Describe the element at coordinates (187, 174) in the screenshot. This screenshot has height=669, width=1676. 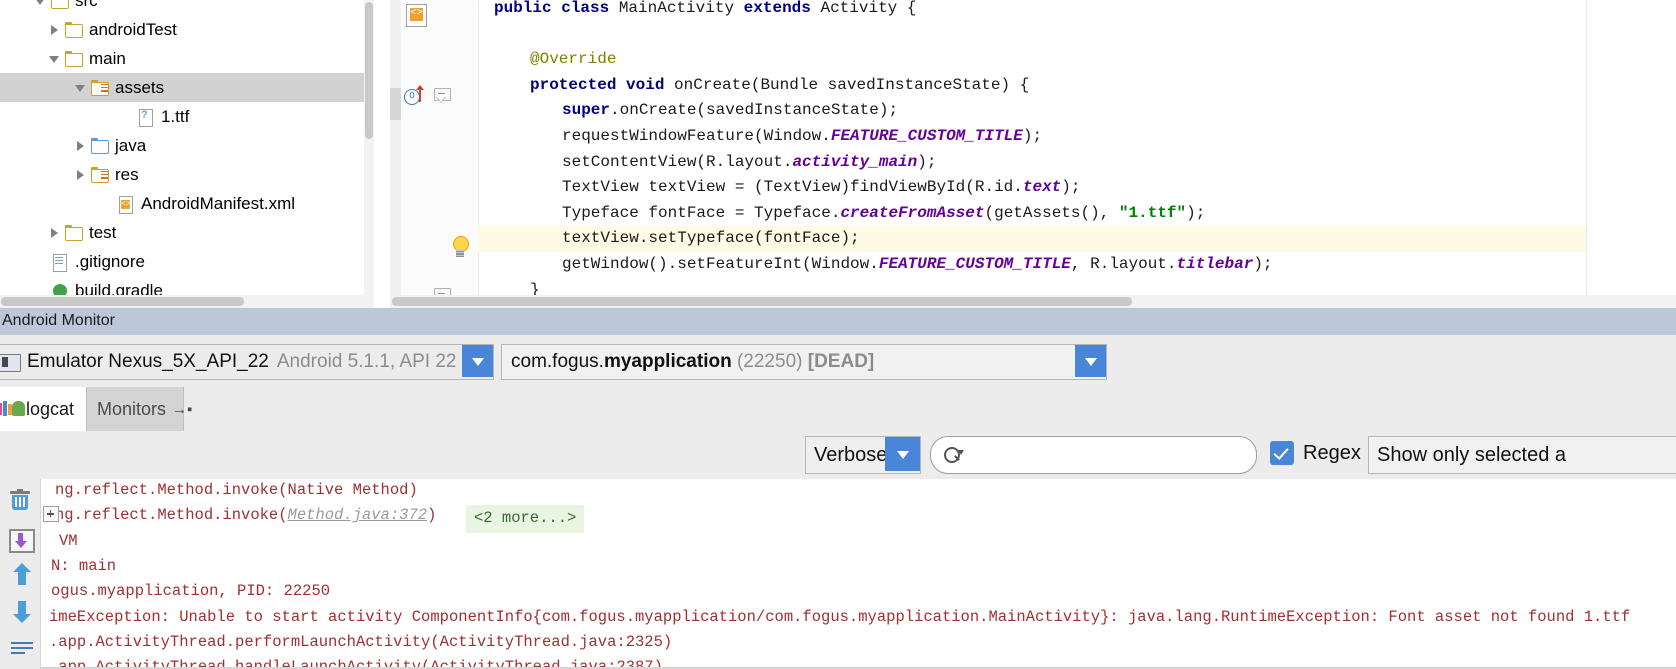
I see `tree-item-res: res` at that location.